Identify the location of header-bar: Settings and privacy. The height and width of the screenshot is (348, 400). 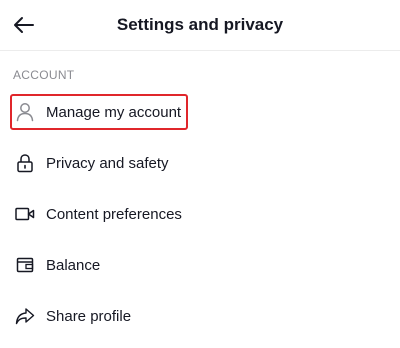
(200, 25).